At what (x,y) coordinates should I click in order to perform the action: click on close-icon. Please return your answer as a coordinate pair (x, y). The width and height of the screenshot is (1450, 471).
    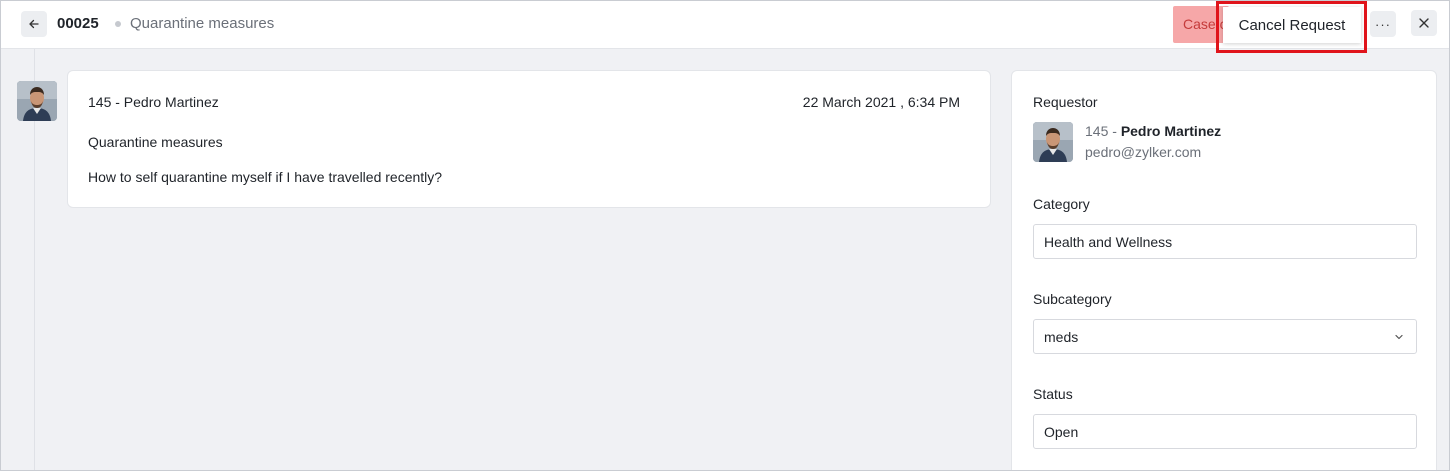
    Looking at the image, I should click on (1424, 23).